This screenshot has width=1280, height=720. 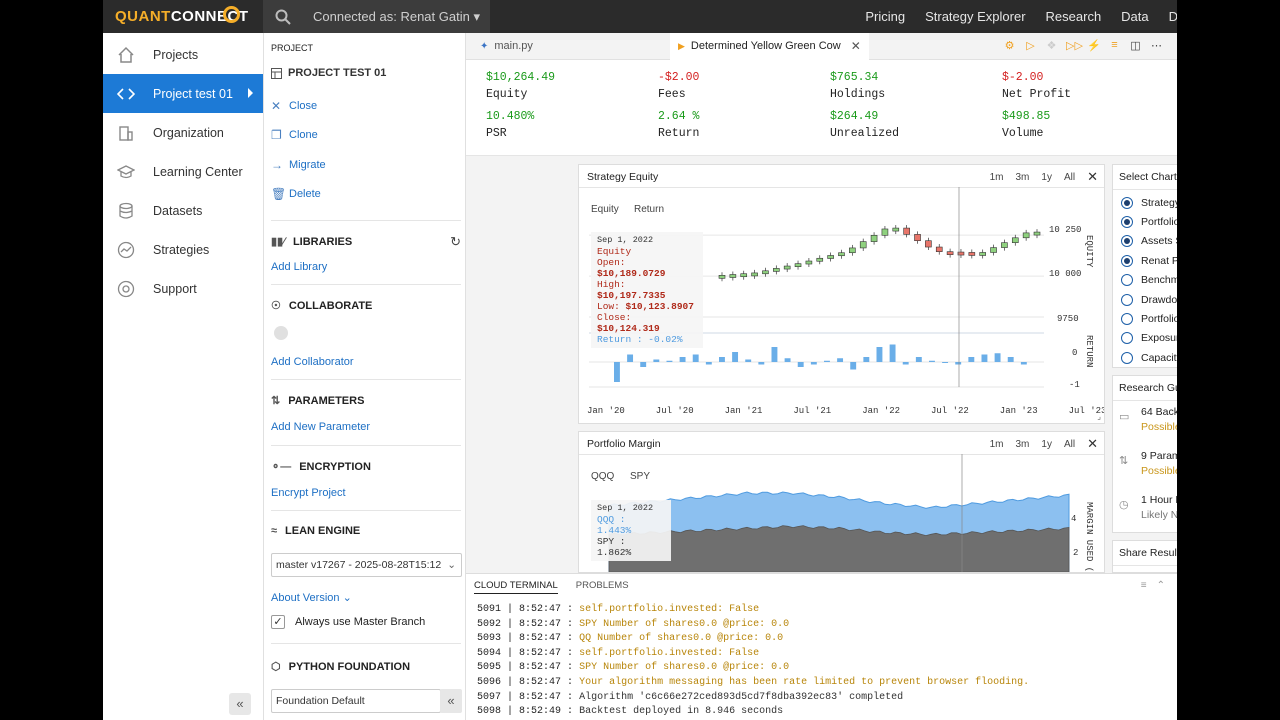 I want to click on collapse-sidebar-button: «, so click(x=240, y=704).